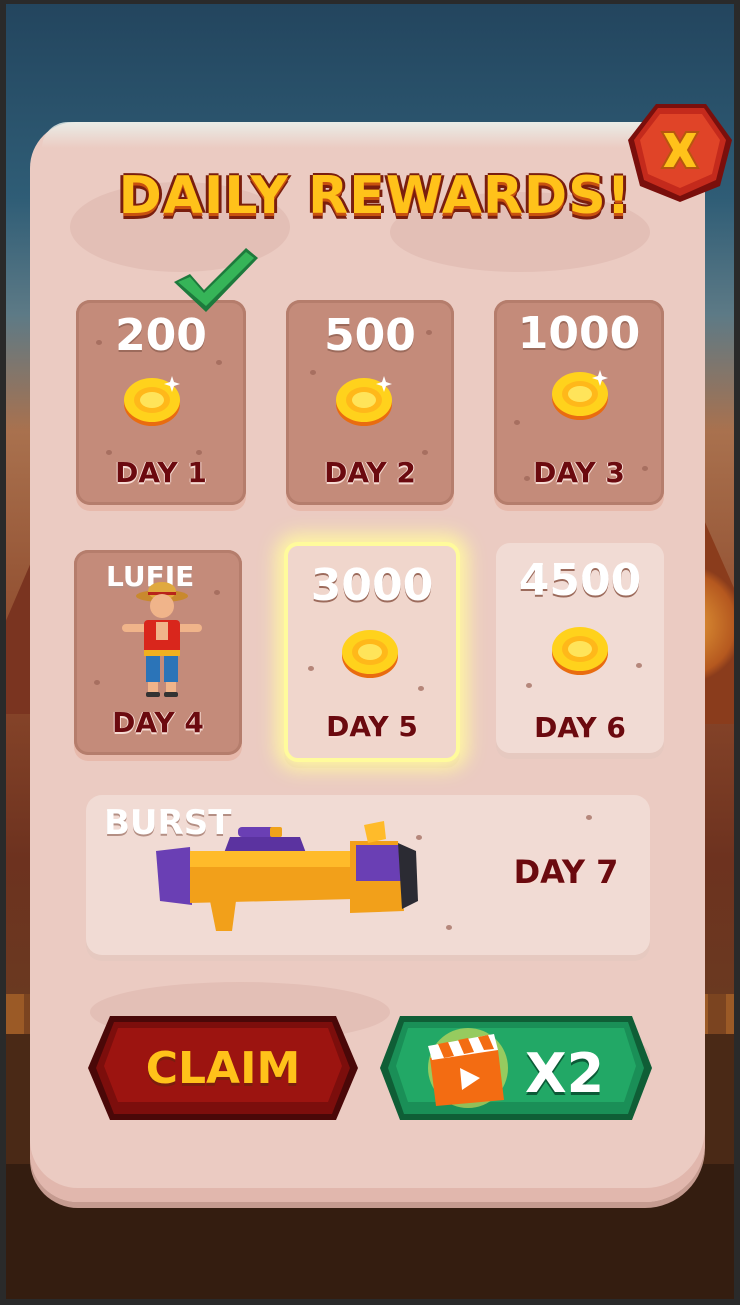 Image resolution: width=740 pixels, height=1305 pixels. I want to click on reward-card-day-6: 4500 DAY 6, so click(580, 648).